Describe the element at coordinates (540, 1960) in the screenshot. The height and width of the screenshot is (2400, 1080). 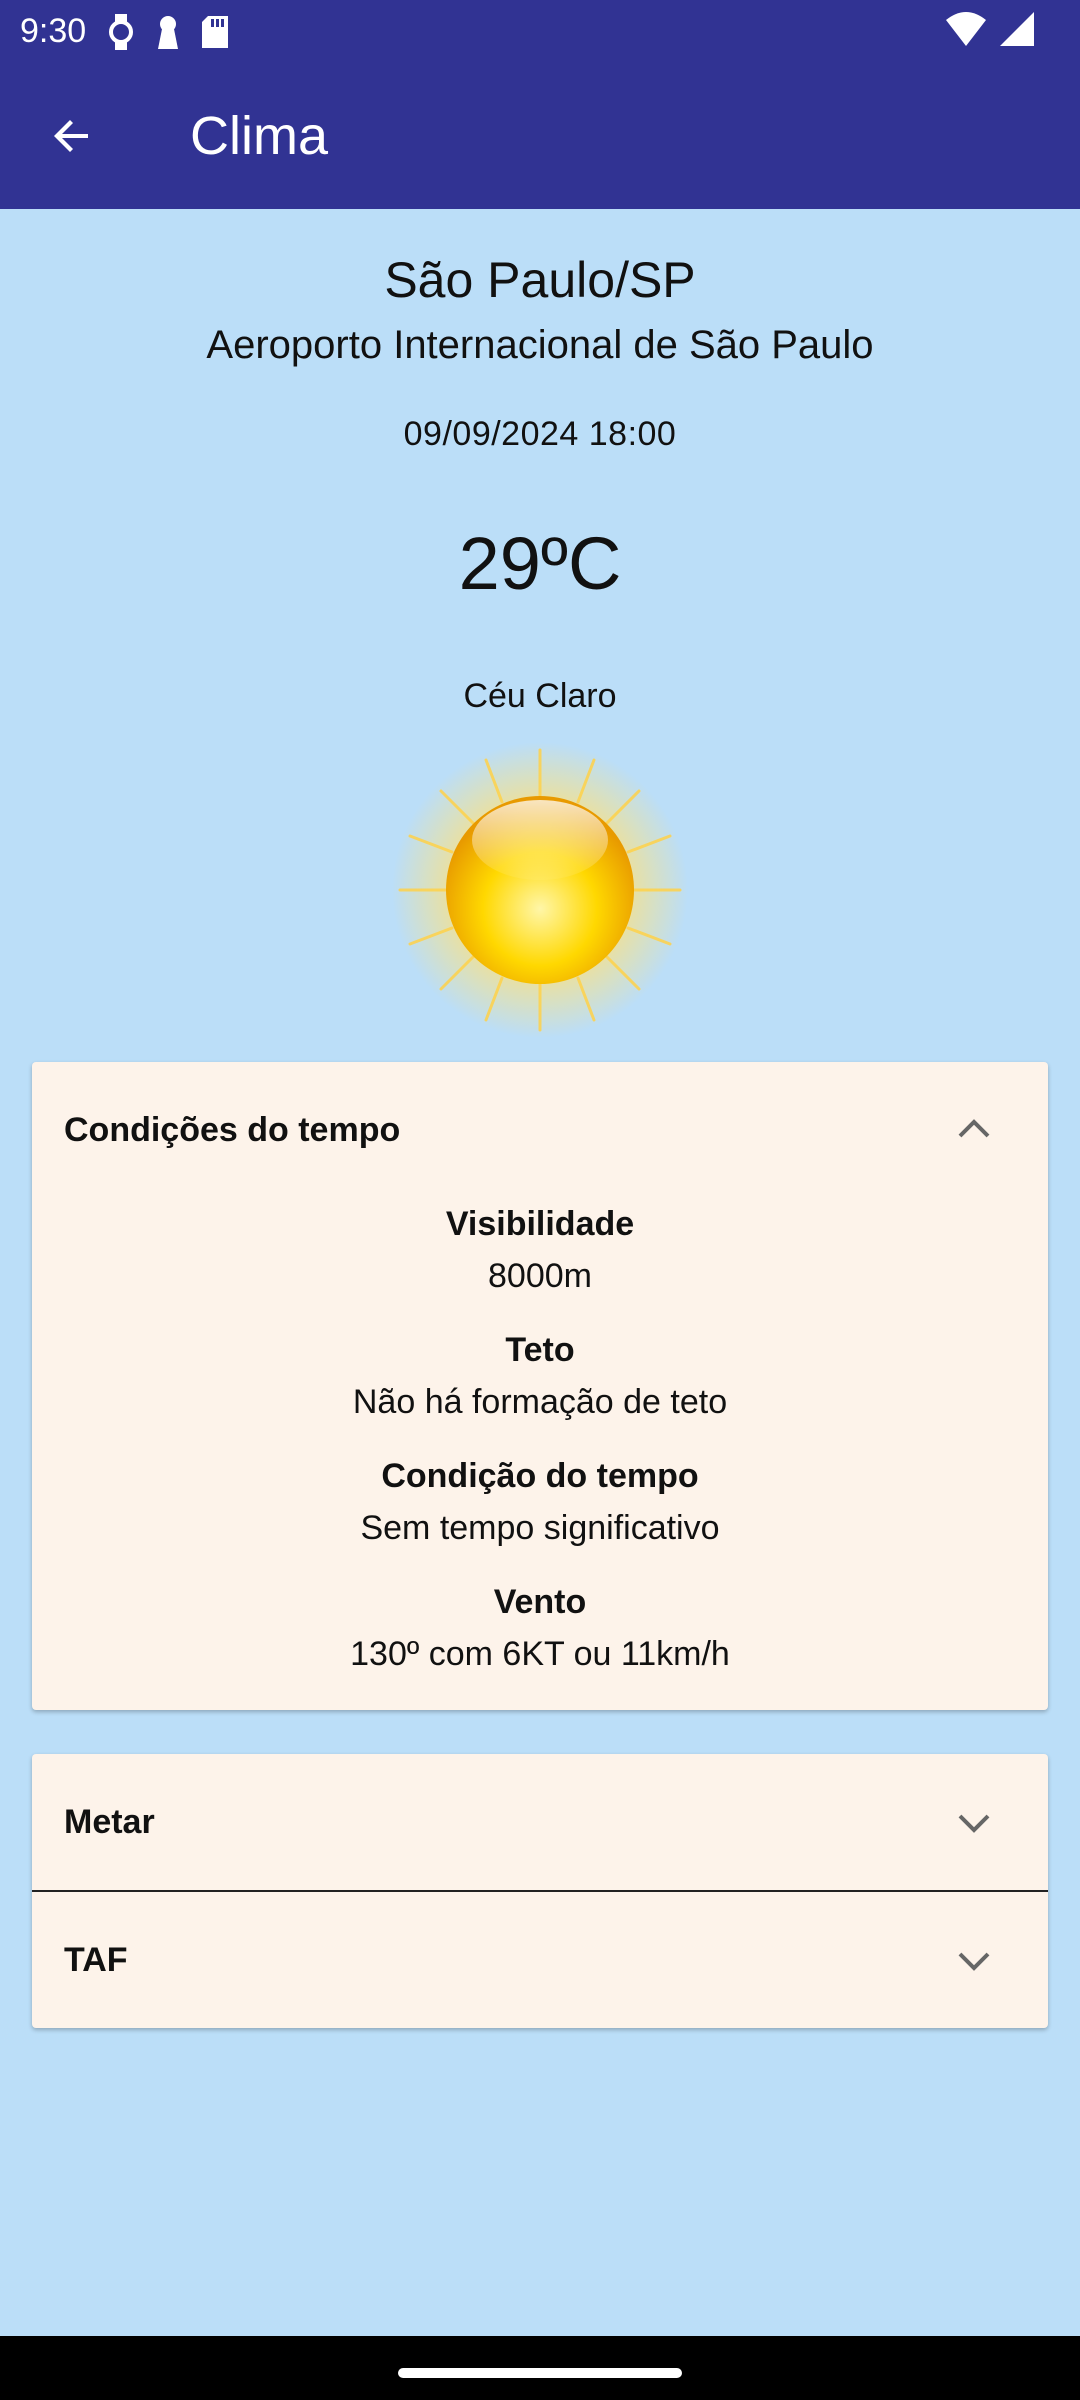
I see `taf-panel-header: TAF` at that location.